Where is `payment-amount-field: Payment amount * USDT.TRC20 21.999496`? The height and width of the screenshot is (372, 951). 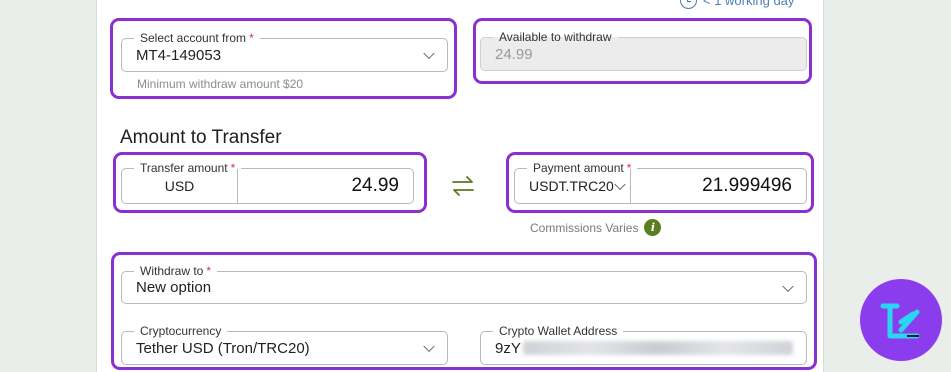 payment-amount-field: Payment amount * USDT.TRC20 21.999496 is located at coordinates (660, 182).